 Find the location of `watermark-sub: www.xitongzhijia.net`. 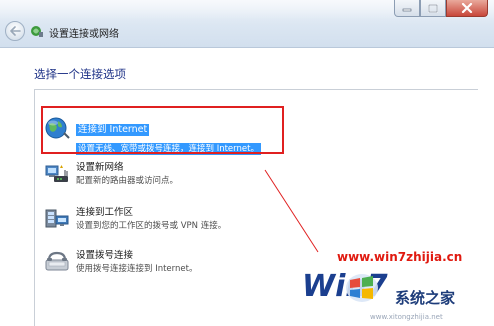

watermark-sub: www.xitongzhijia.net is located at coordinates (406, 317).